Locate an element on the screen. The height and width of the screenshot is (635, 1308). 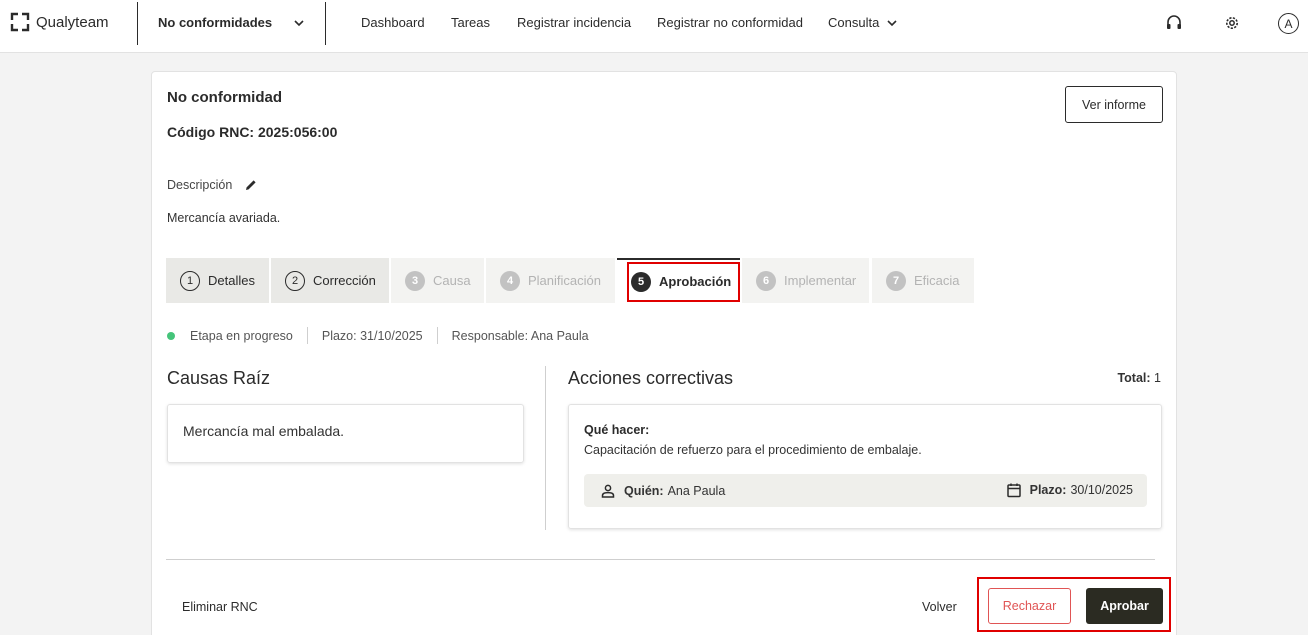
step-eficacia: 7 Eficacia is located at coordinates (923, 280).